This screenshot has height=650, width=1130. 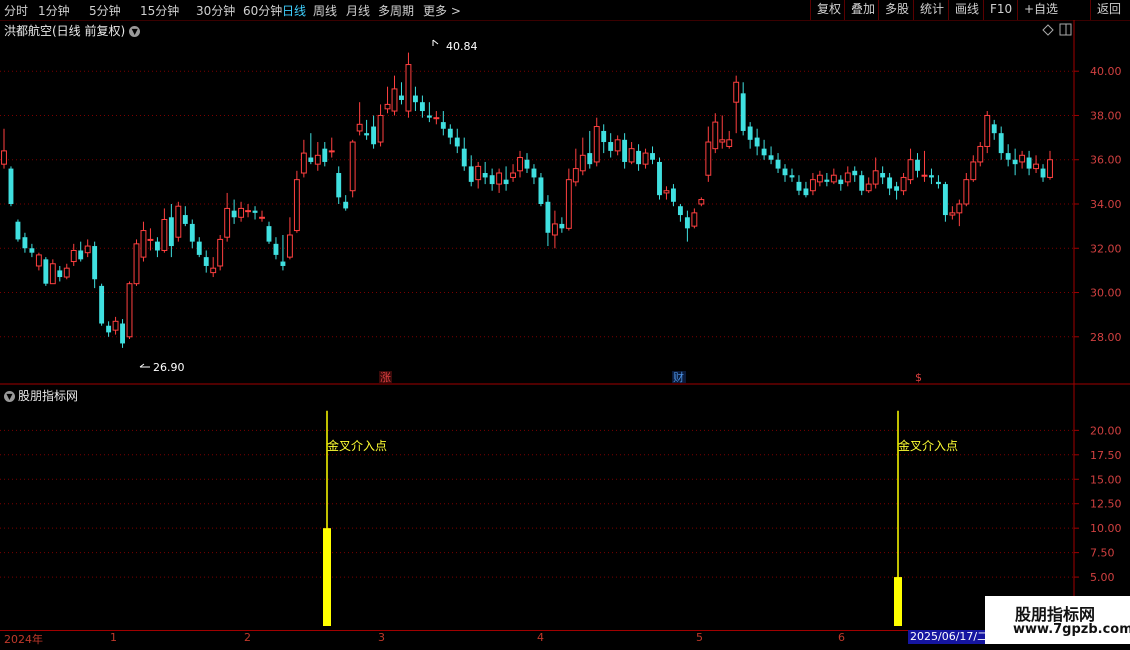 I want to click on chevron-down-icon: ▼, so click(x=9, y=396).